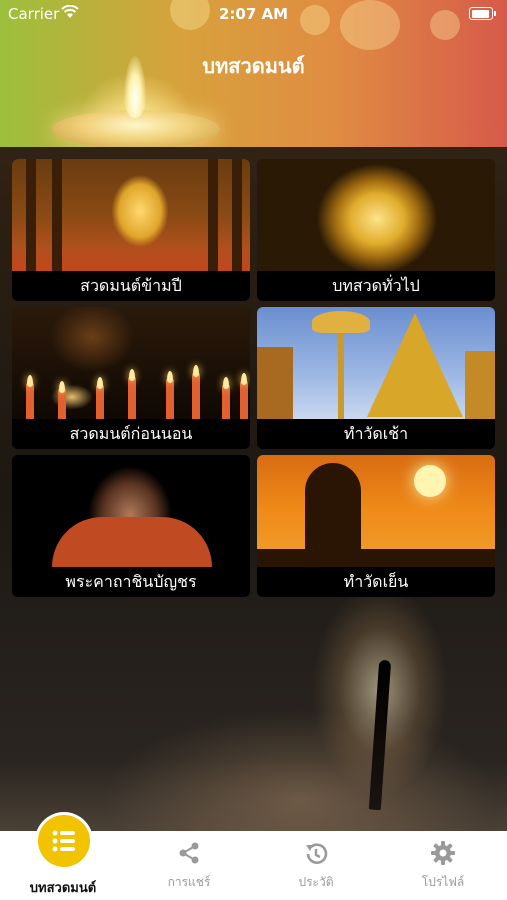 This screenshot has width=507, height=900. Describe the element at coordinates (63, 888) in the screenshot. I see `tab-label: บทสวดมนต์` at that location.